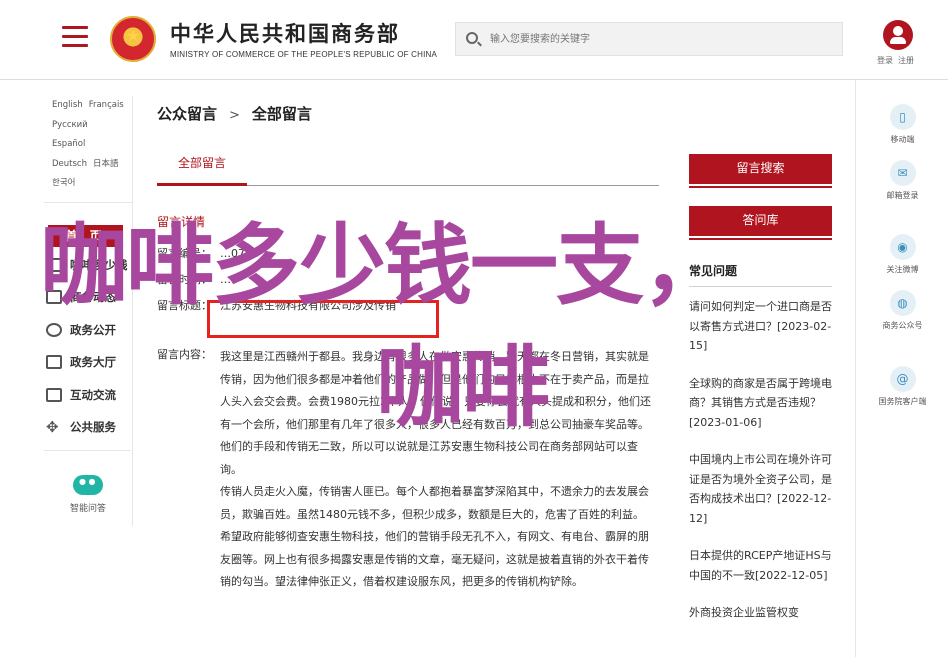  What do you see at coordinates (88, 484) in the screenshot?
I see `robot-icon` at bounding box center [88, 484].